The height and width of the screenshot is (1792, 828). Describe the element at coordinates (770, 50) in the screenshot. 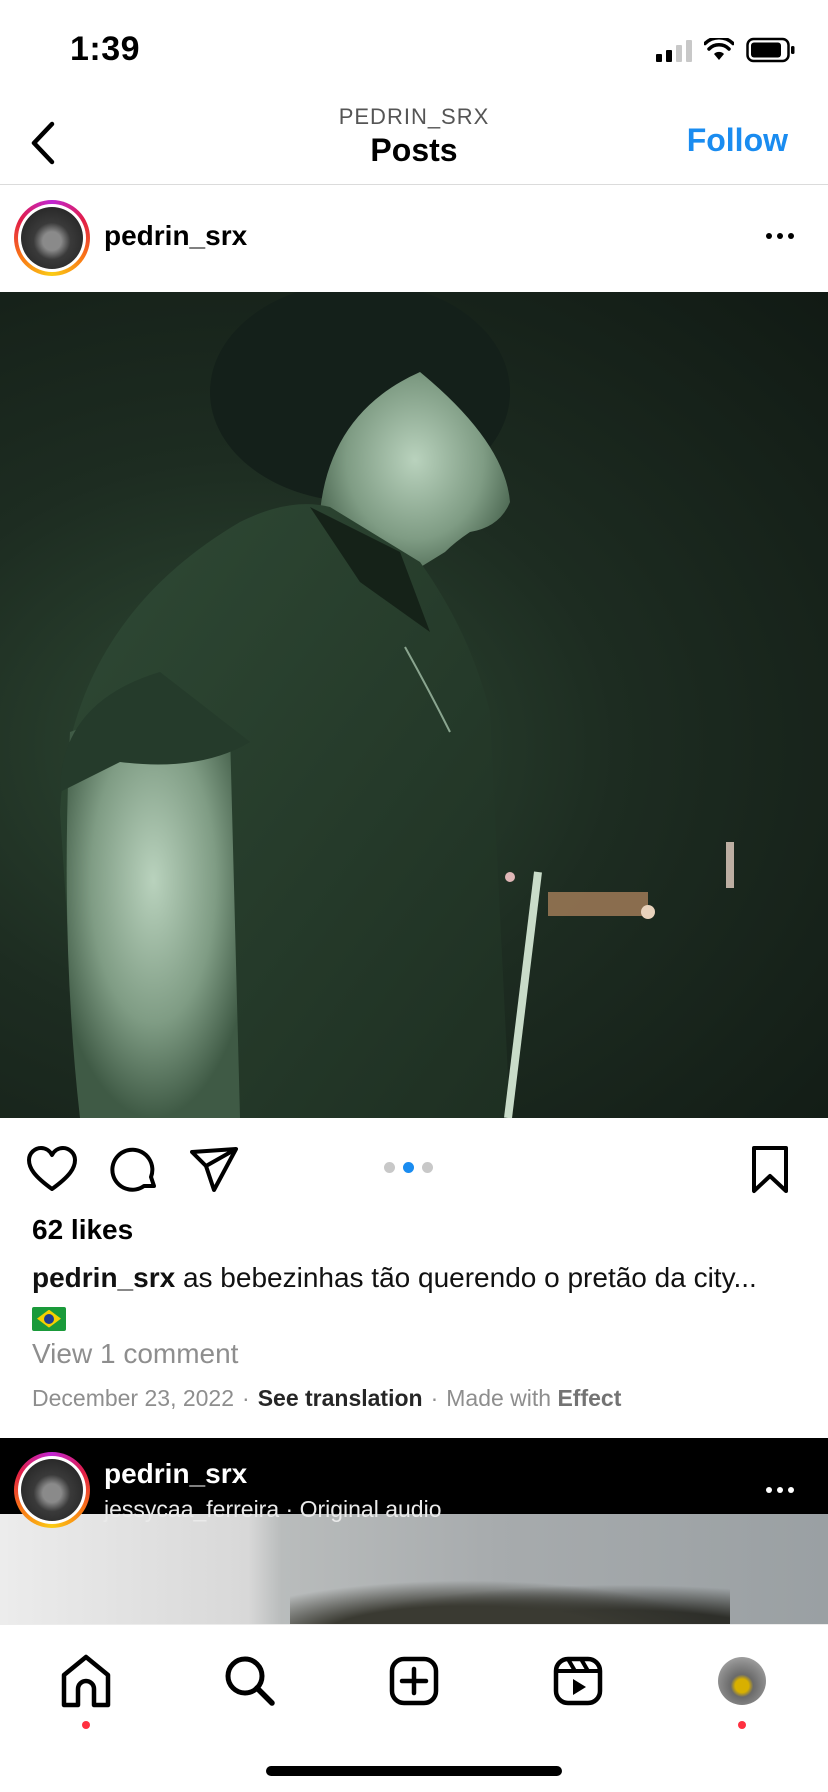

I see `battery-icon` at that location.